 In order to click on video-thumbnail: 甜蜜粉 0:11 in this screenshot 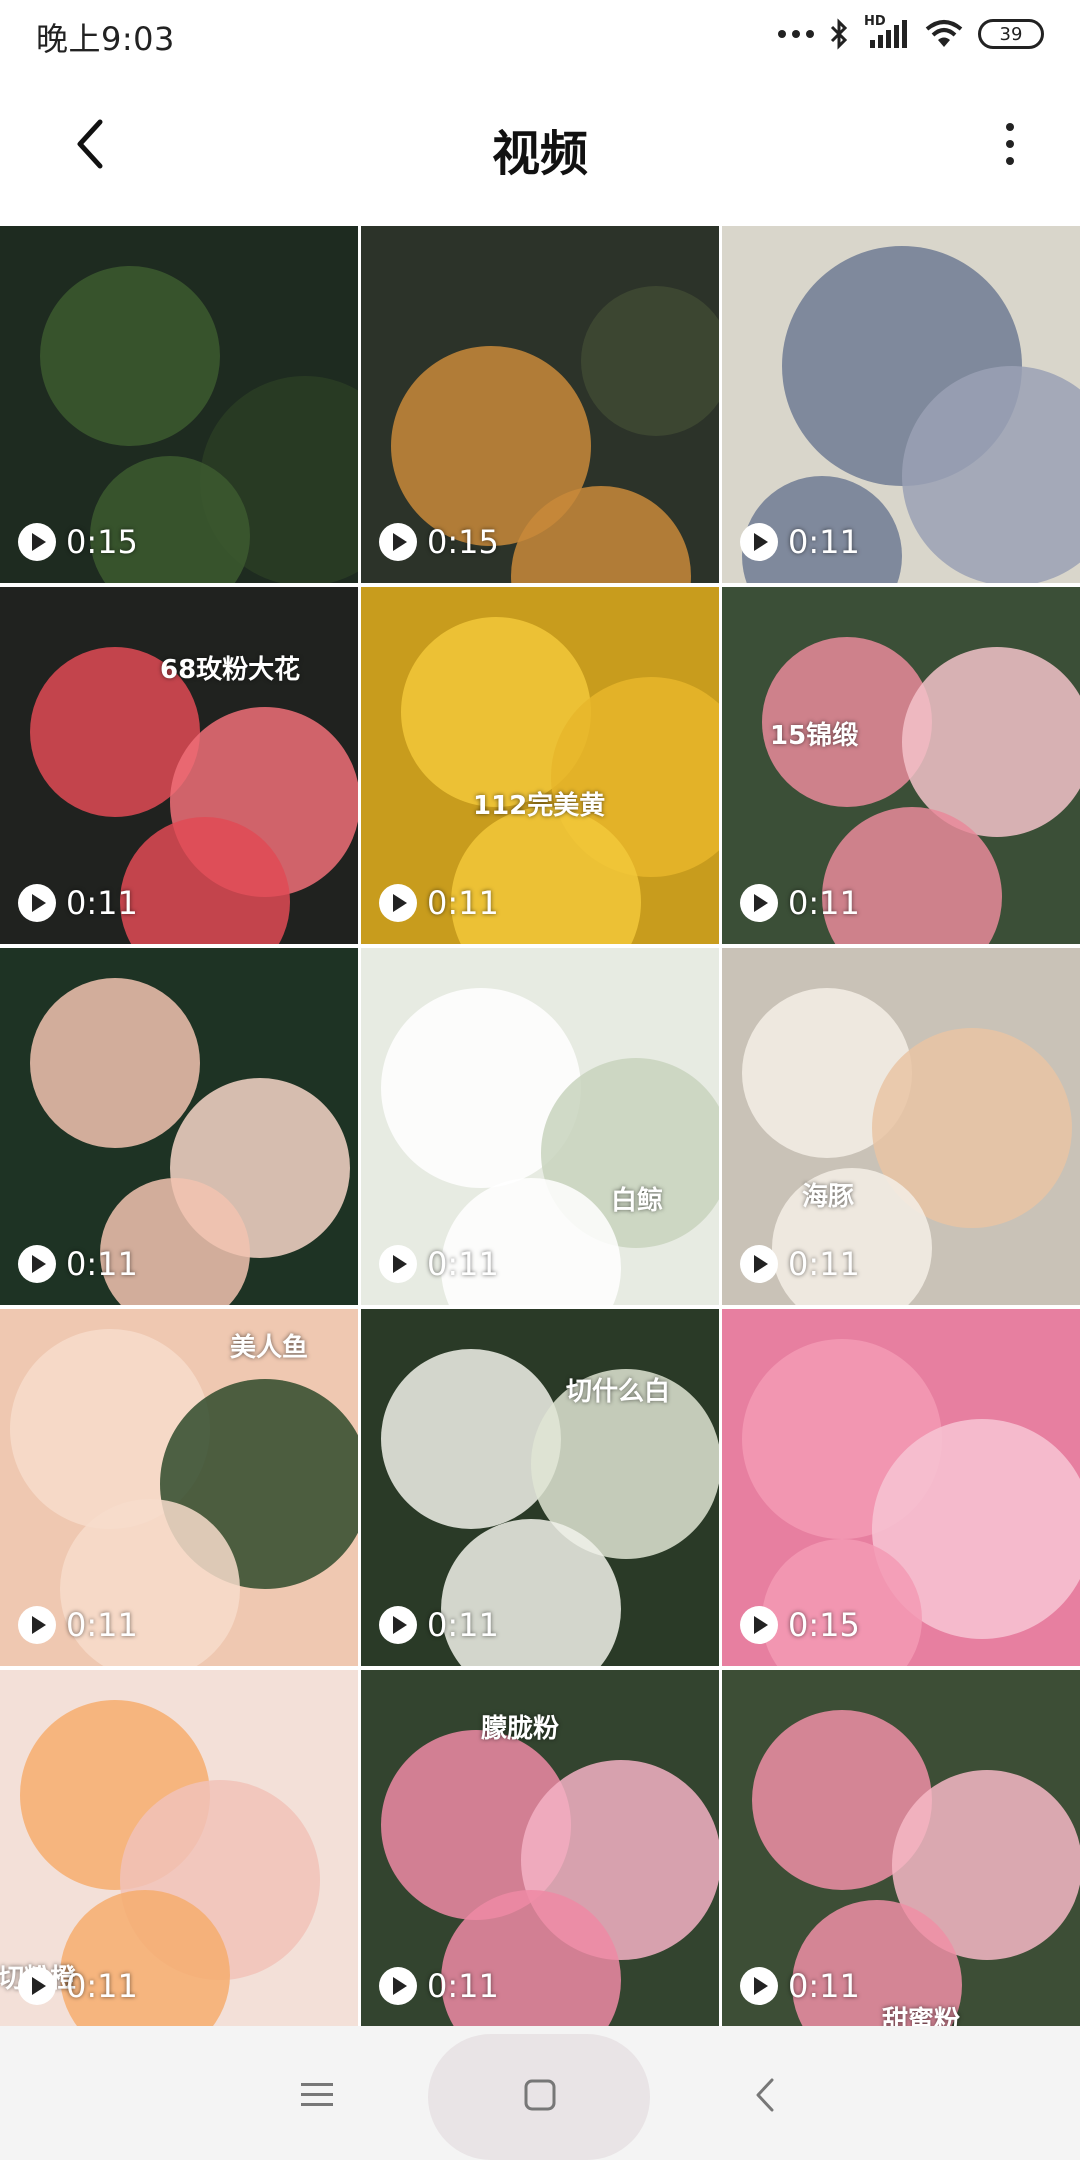, I will do `click(901, 1848)`.